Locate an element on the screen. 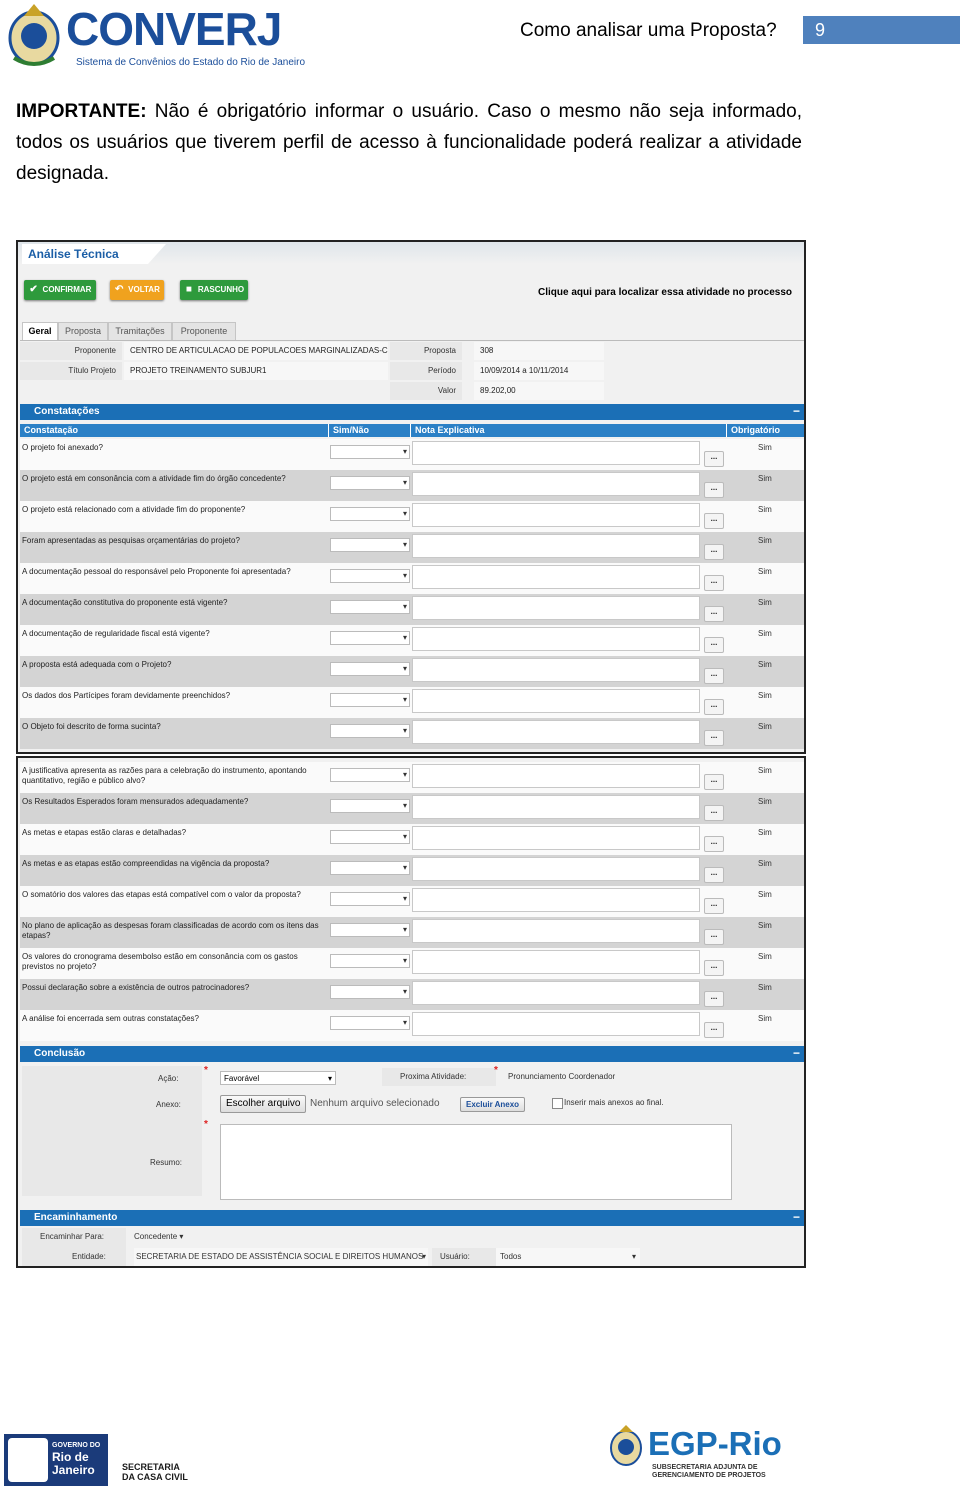 The height and width of the screenshot is (1493, 960). excluir-anexo-button: Excluir Anexo is located at coordinates (493, 1104).